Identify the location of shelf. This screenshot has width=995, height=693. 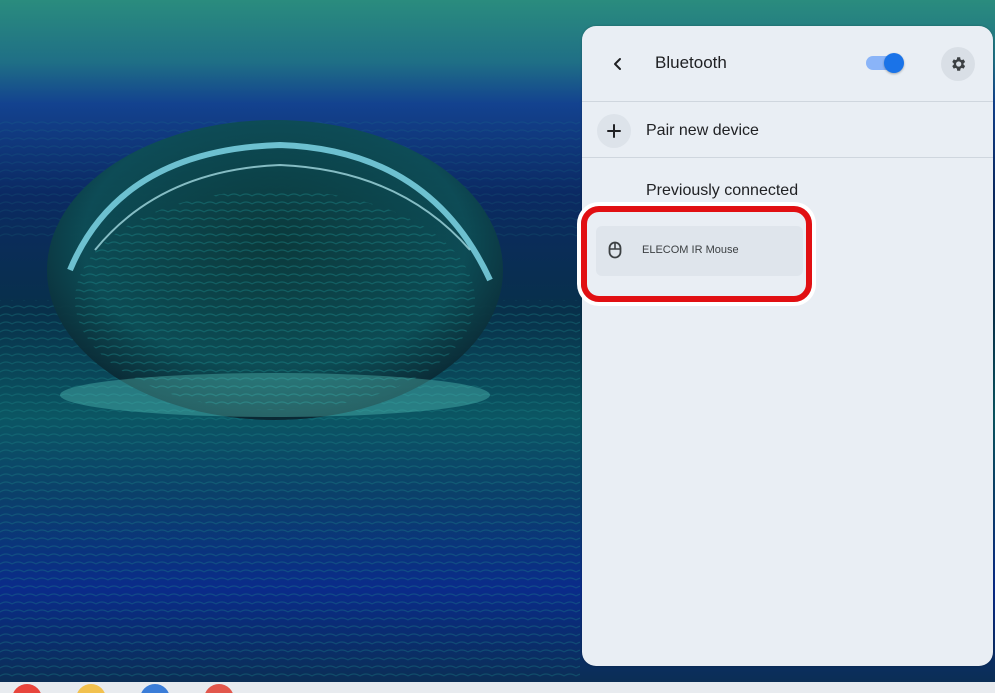
(497, 687).